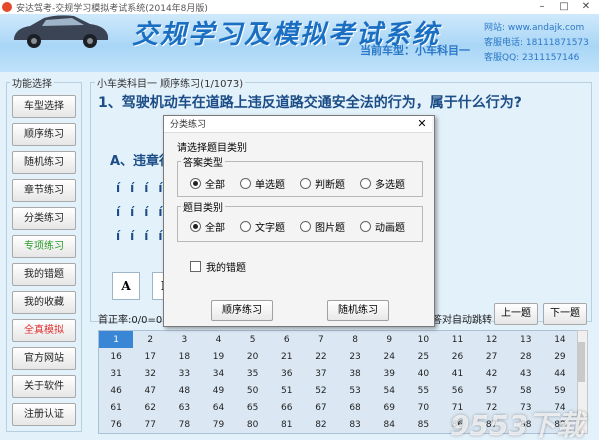 The width and height of the screenshot is (599, 444). Describe the element at coordinates (150, 424) in the screenshot. I see `question-number-cell: 77` at that location.